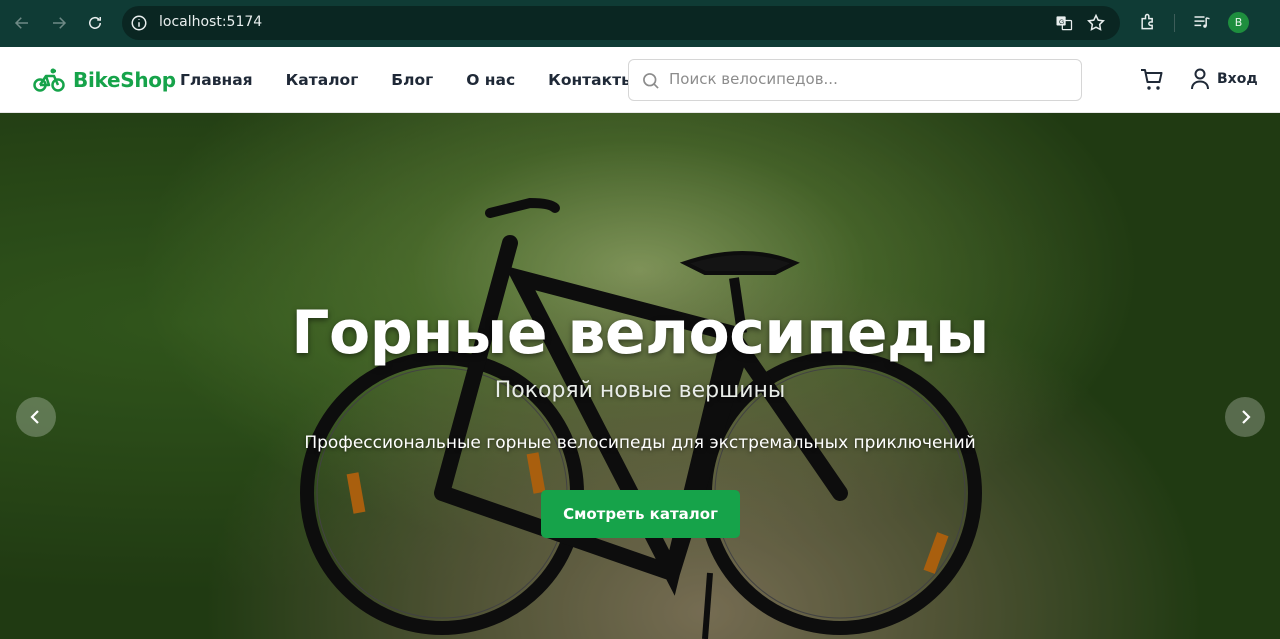 This screenshot has height=639, width=1280. I want to click on translate-icon: G, so click(1064, 23).